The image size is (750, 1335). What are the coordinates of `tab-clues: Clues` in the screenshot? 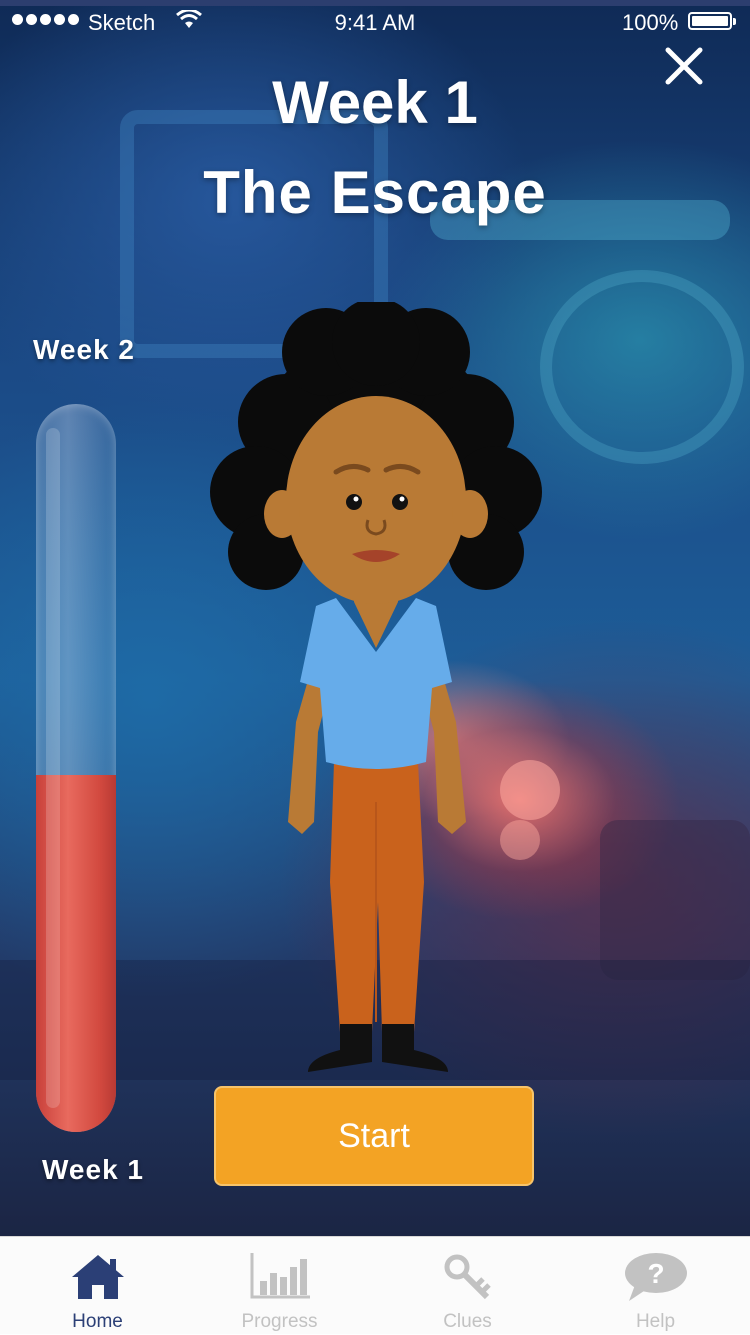 It's located at (467, 1286).